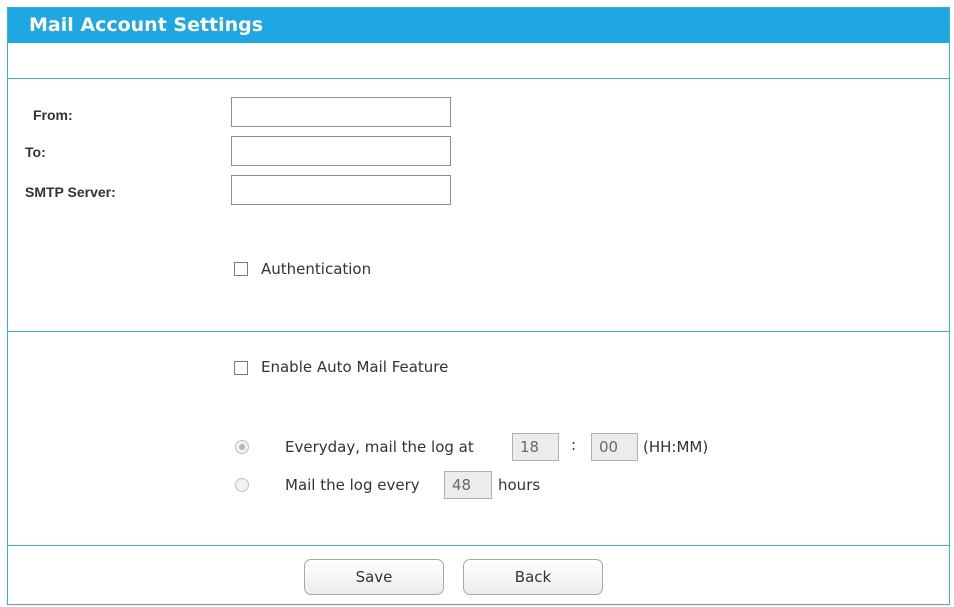  I want to click on everyday-hour-input, so click(535, 447).